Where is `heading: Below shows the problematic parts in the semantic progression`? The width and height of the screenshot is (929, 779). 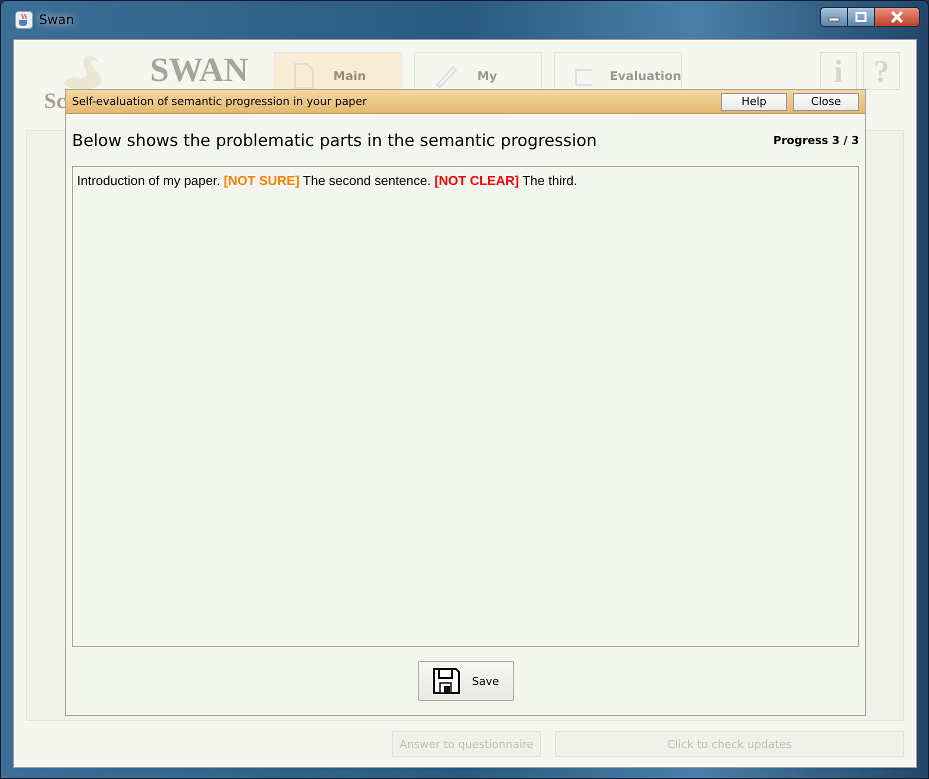
heading: Below shows the problematic parts in the semantic progression is located at coordinates (334, 140).